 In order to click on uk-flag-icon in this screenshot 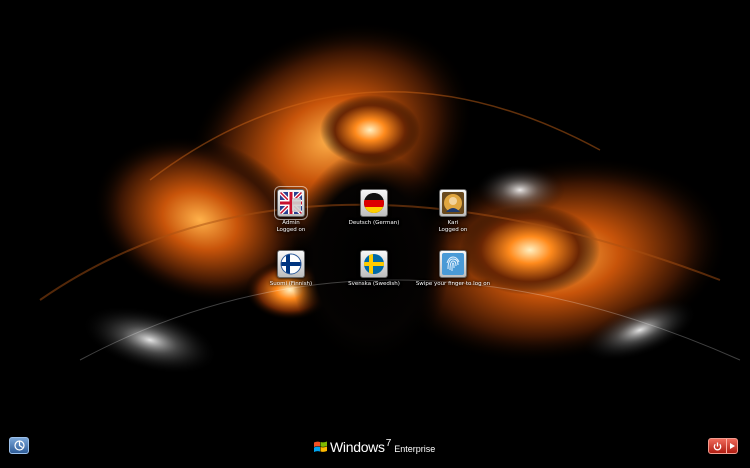, I will do `click(291, 203)`.